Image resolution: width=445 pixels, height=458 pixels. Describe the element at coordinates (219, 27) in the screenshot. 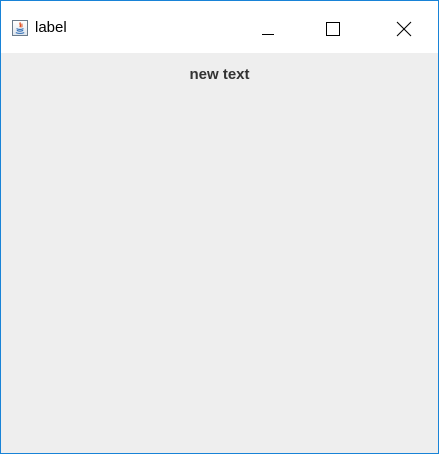

I see `title-bar: label` at that location.